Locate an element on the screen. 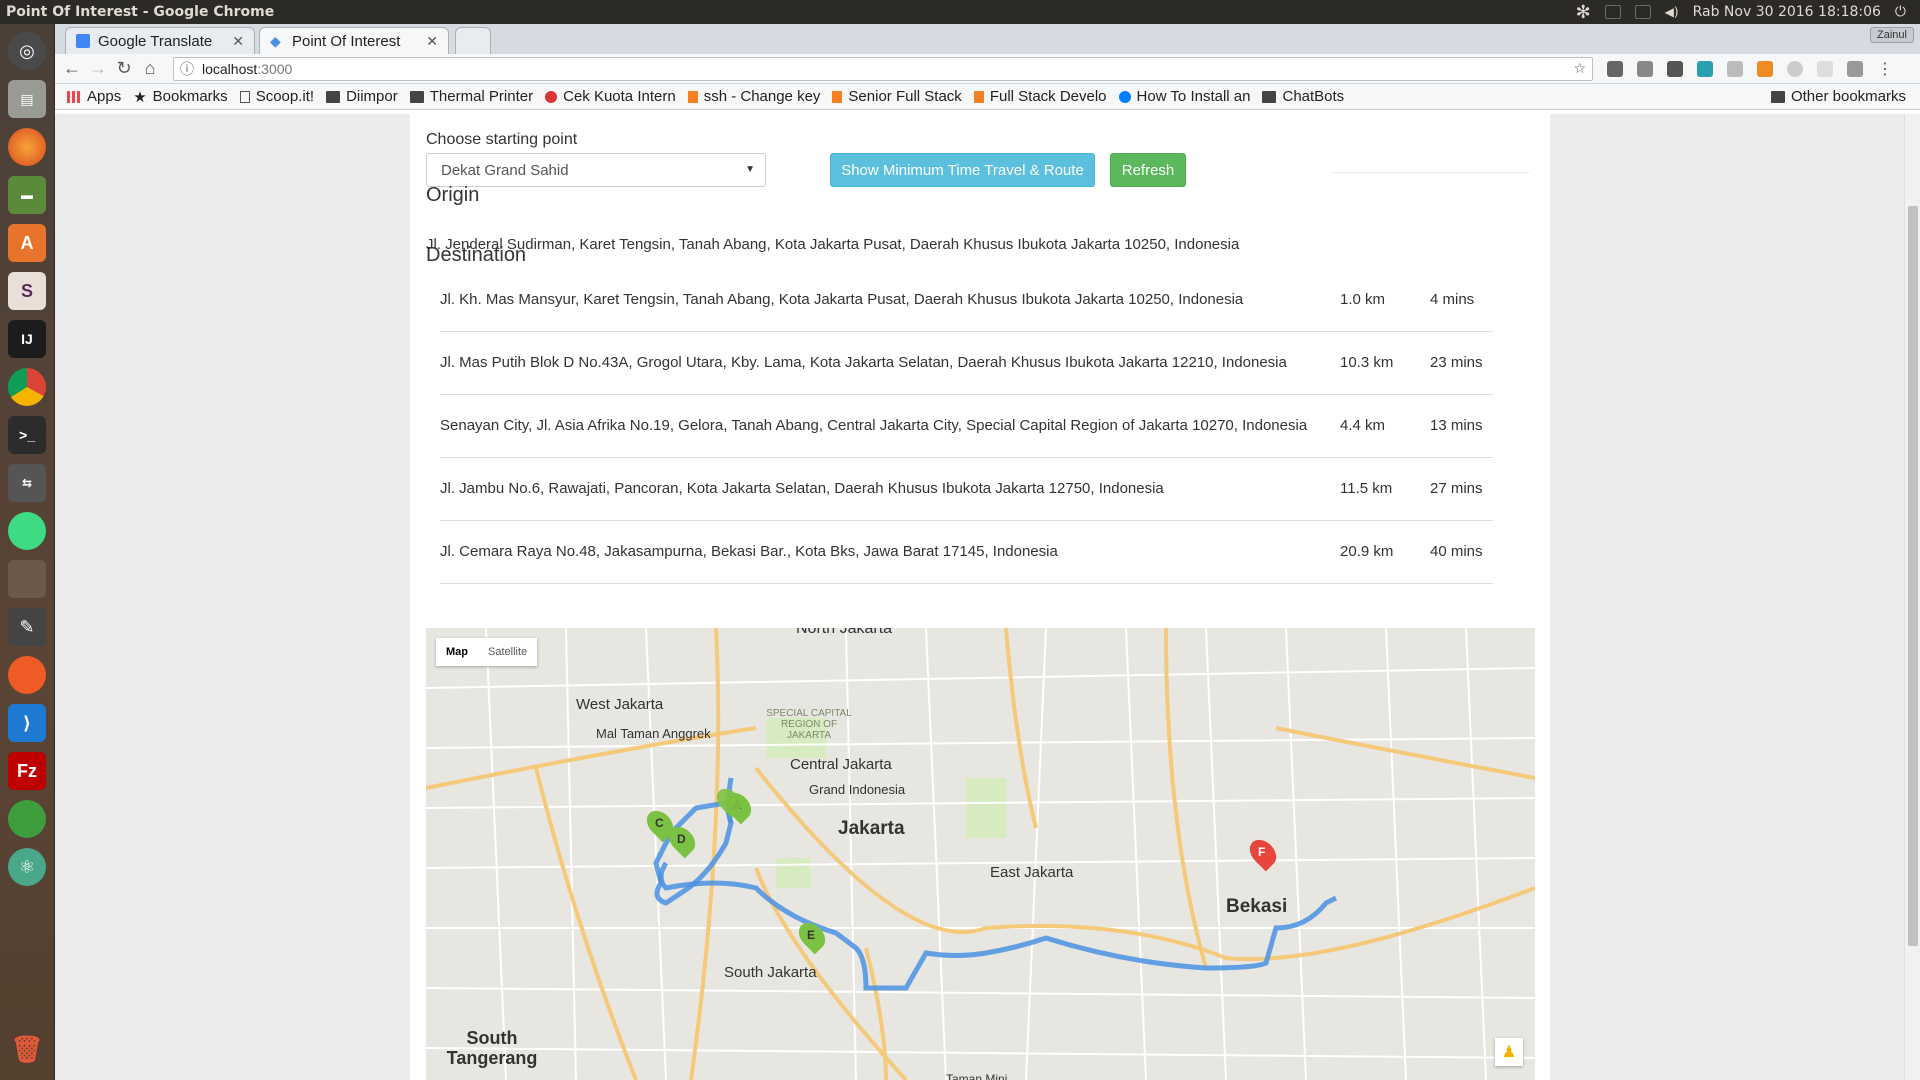 The height and width of the screenshot is (1080, 1920). map-type-map: Map is located at coordinates (457, 652).